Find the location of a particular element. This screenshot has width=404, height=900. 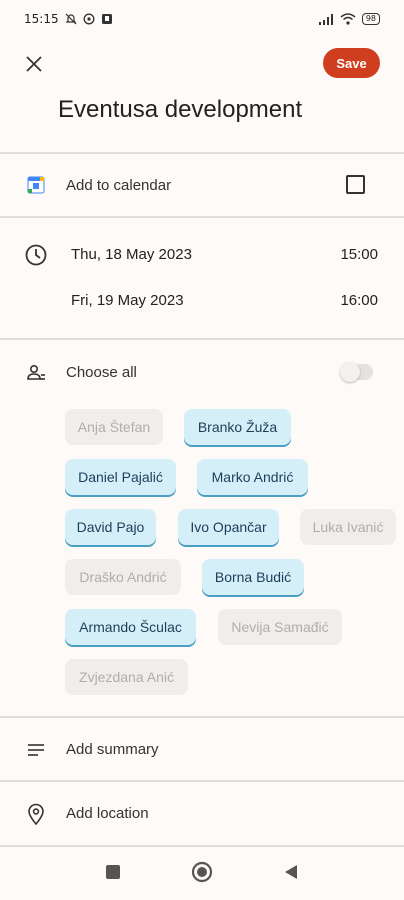

summary-icon is located at coordinates (36, 750).